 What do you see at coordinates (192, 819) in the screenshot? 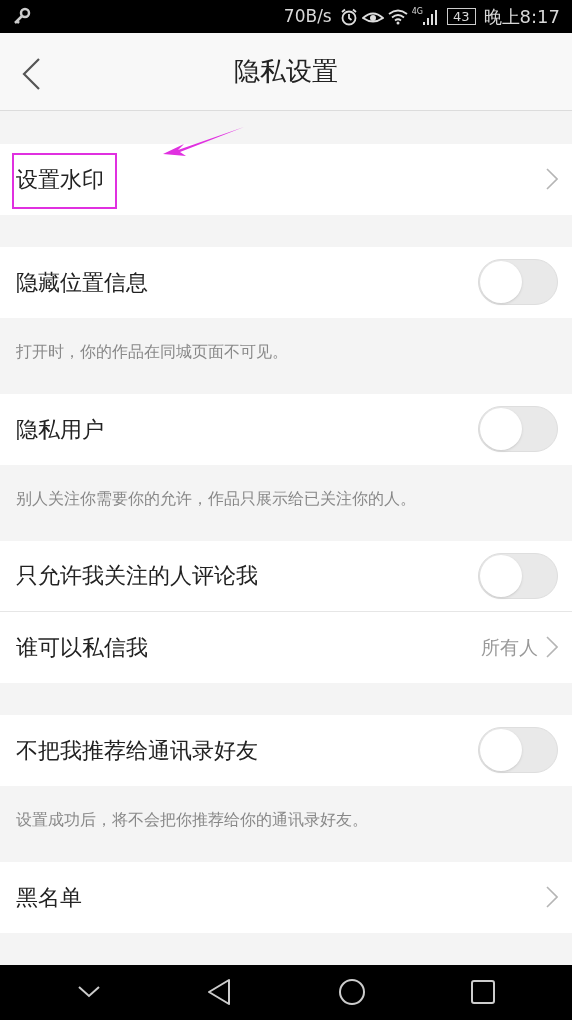
I see `setting-note: 设置成功后，将不会把你推荐给你的通讯录好友。` at bounding box center [192, 819].